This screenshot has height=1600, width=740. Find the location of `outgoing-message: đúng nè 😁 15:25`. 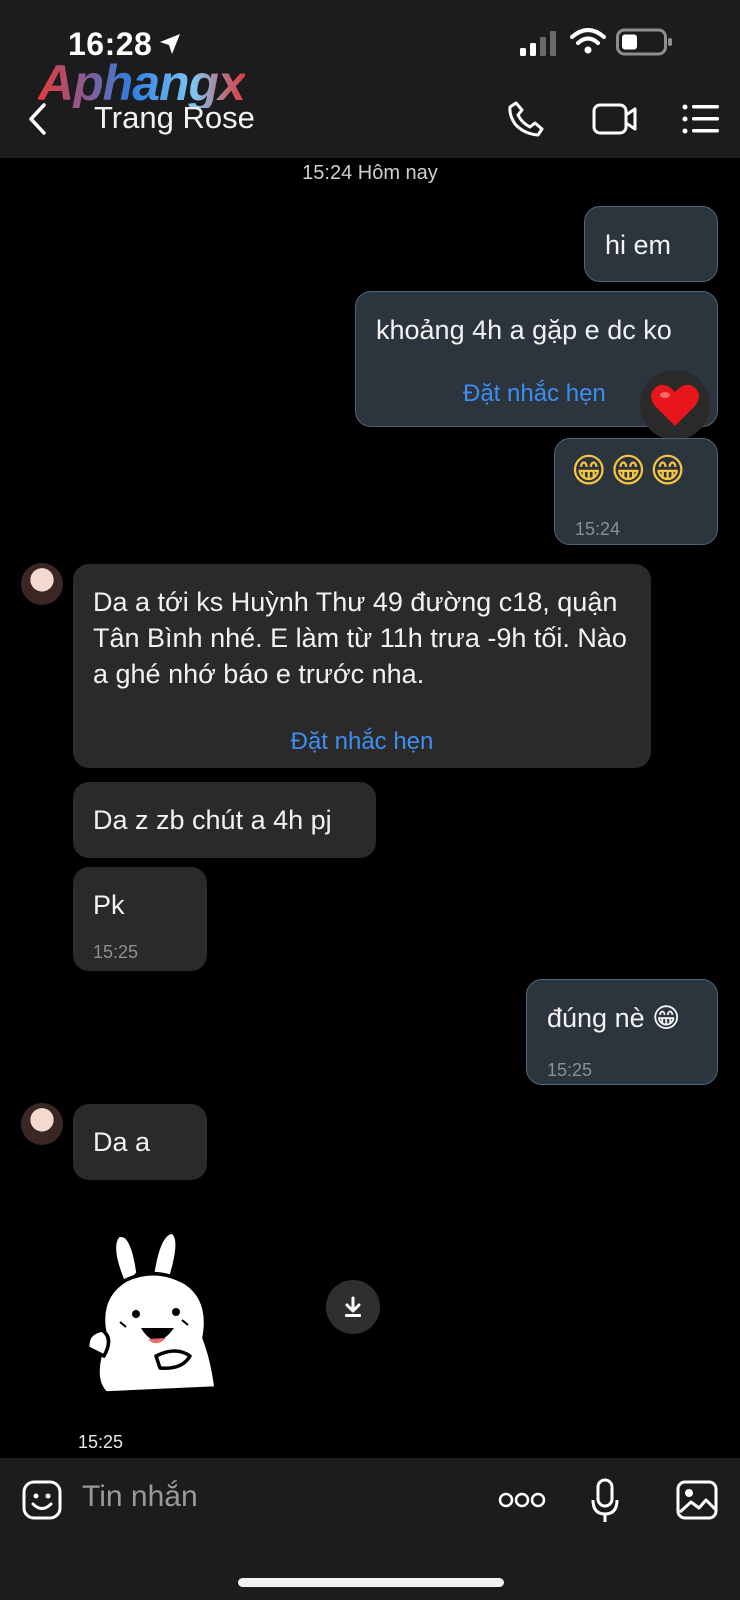

outgoing-message: đúng nè 😁 15:25 is located at coordinates (622, 1032).